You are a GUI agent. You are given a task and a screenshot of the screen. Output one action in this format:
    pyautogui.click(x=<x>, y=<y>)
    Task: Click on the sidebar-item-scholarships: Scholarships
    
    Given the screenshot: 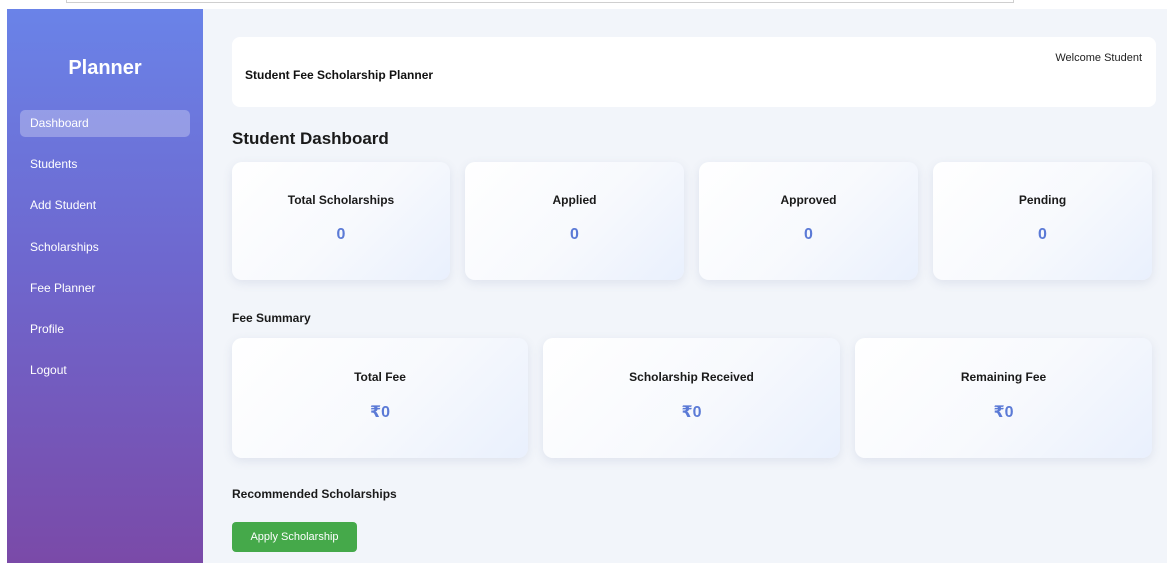 What is the action you would take?
    pyautogui.click(x=105, y=247)
    